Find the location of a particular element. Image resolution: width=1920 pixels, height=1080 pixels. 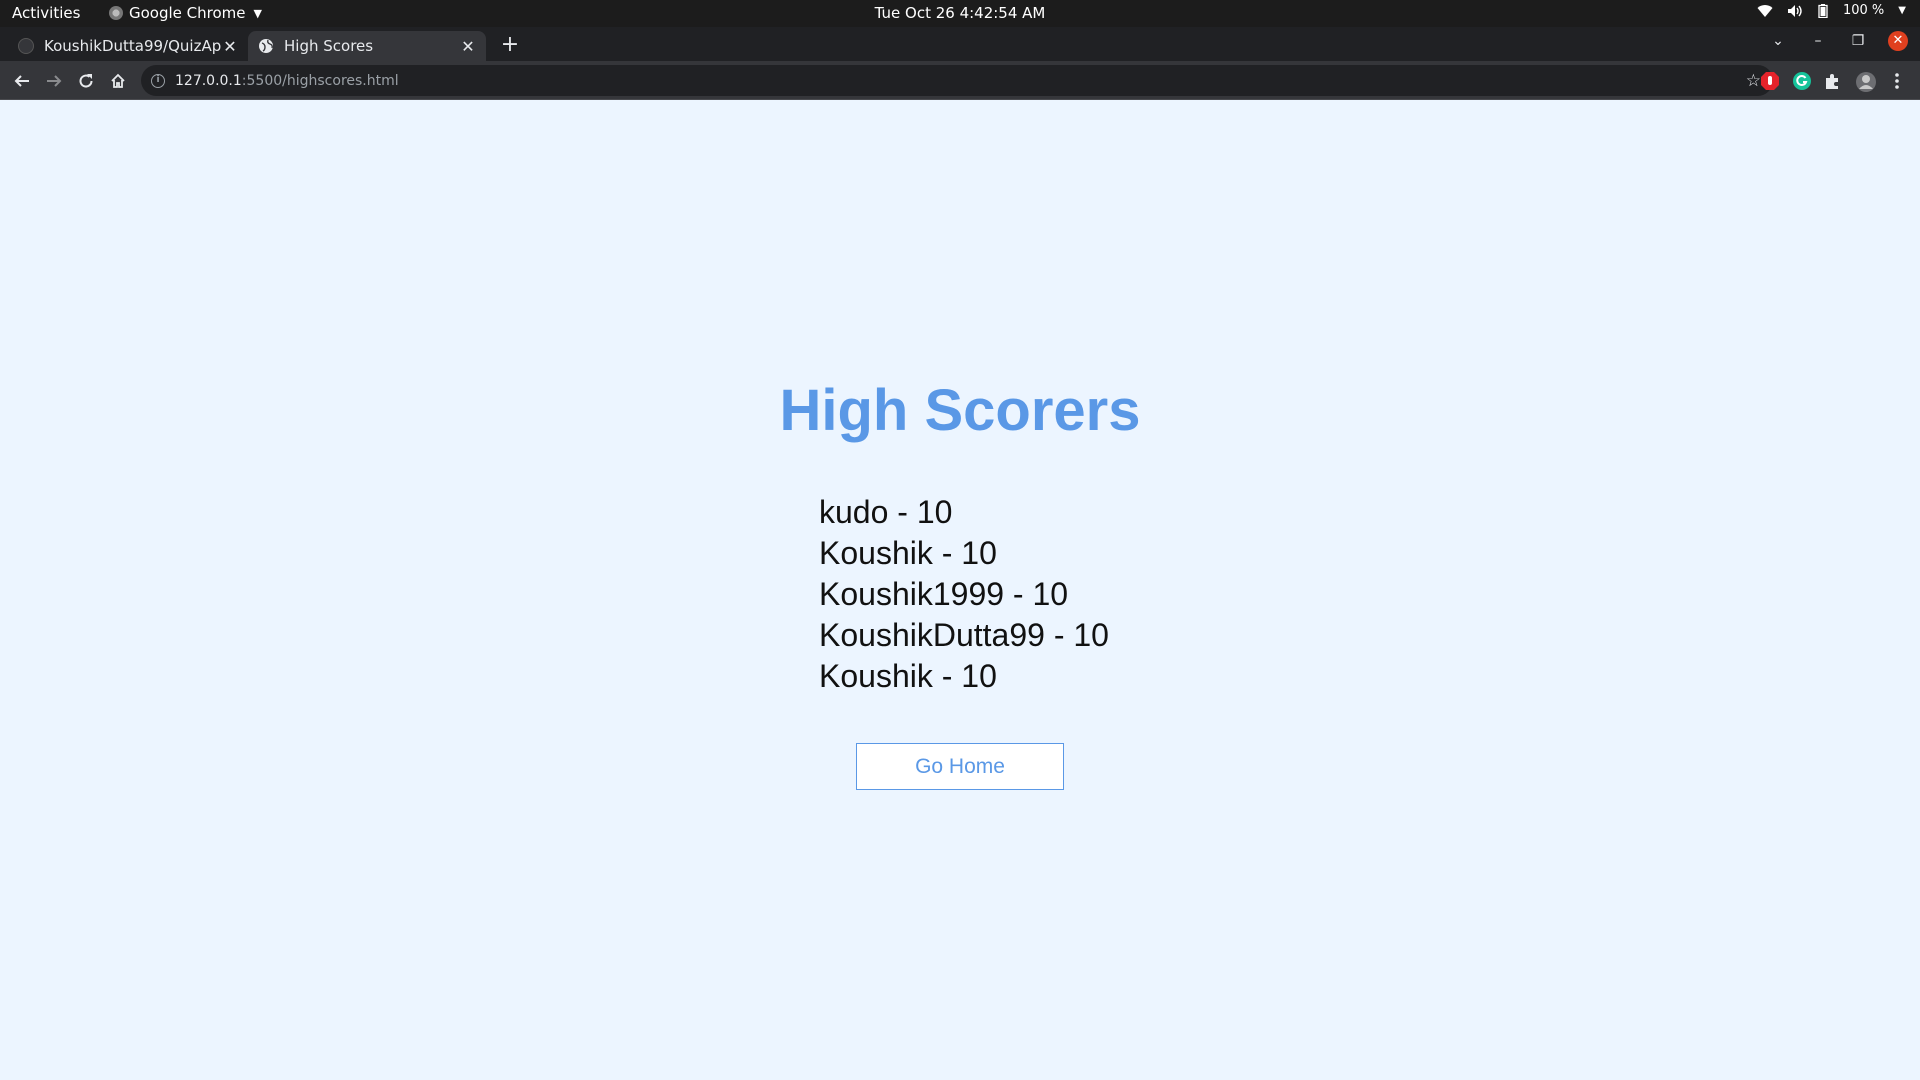

reload-icon is located at coordinates (86, 81).